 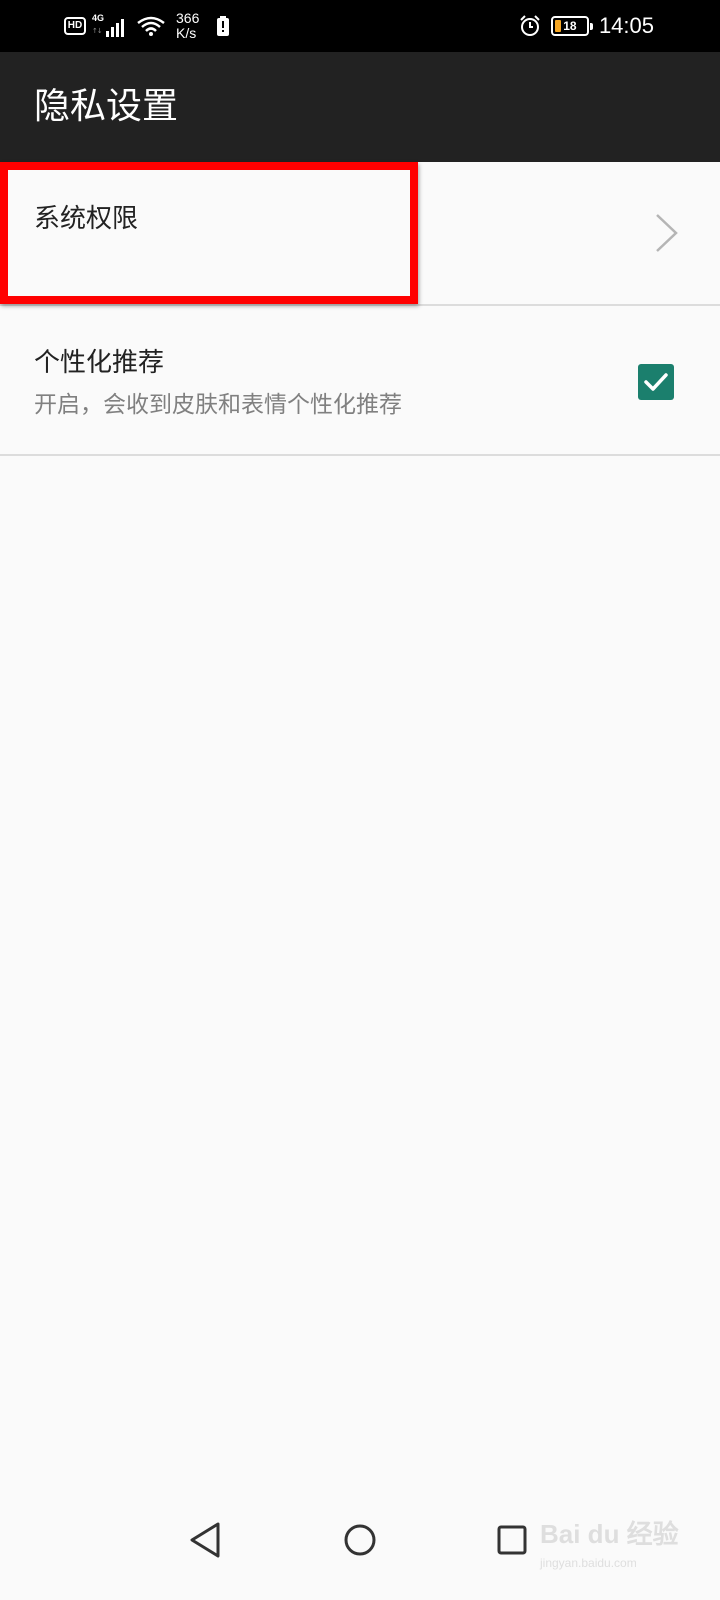 I want to click on watermark-url: jingyan.baidu.com, so click(x=588, y=1563).